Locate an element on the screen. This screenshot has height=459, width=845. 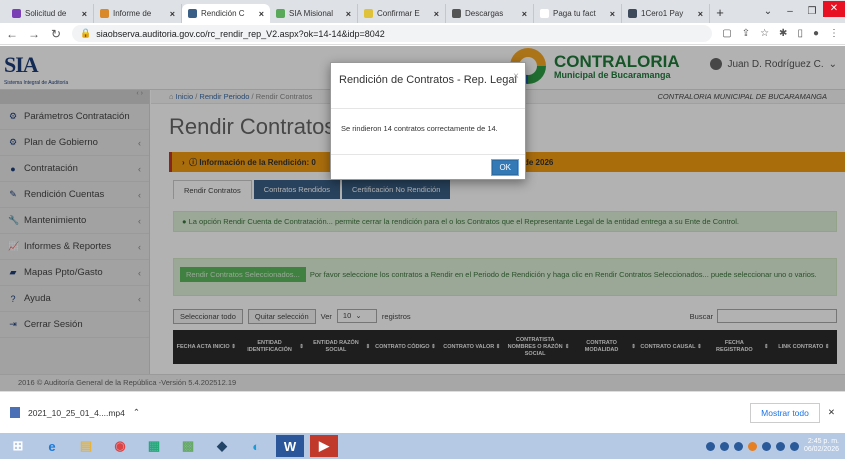
reload-icon: ↻ is located at coordinates (56, 34).